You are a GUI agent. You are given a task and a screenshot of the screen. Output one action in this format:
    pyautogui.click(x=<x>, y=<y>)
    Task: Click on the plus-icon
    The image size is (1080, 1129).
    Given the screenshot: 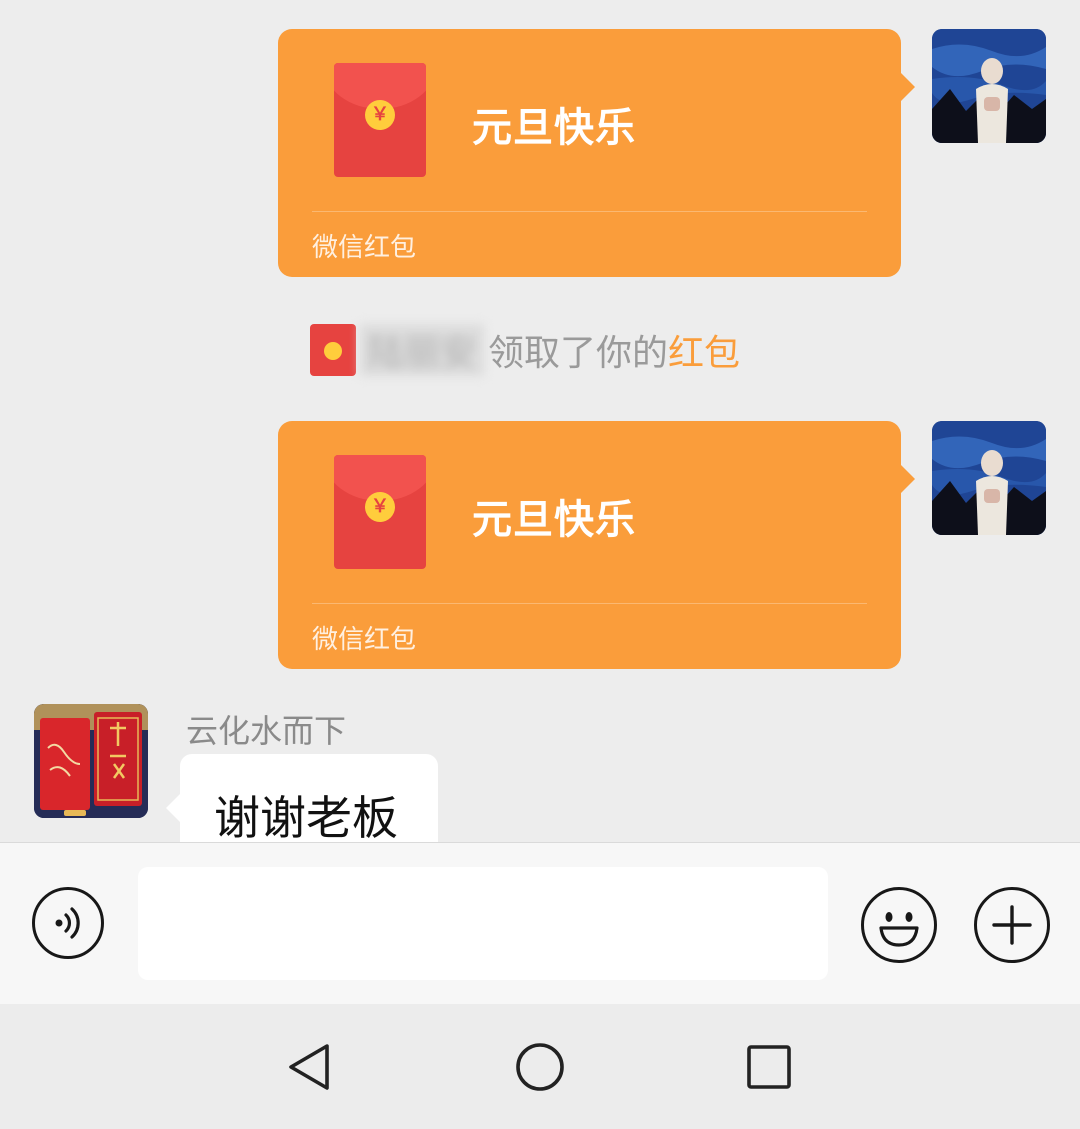 What is the action you would take?
    pyautogui.click(x=1012, y=925)
    